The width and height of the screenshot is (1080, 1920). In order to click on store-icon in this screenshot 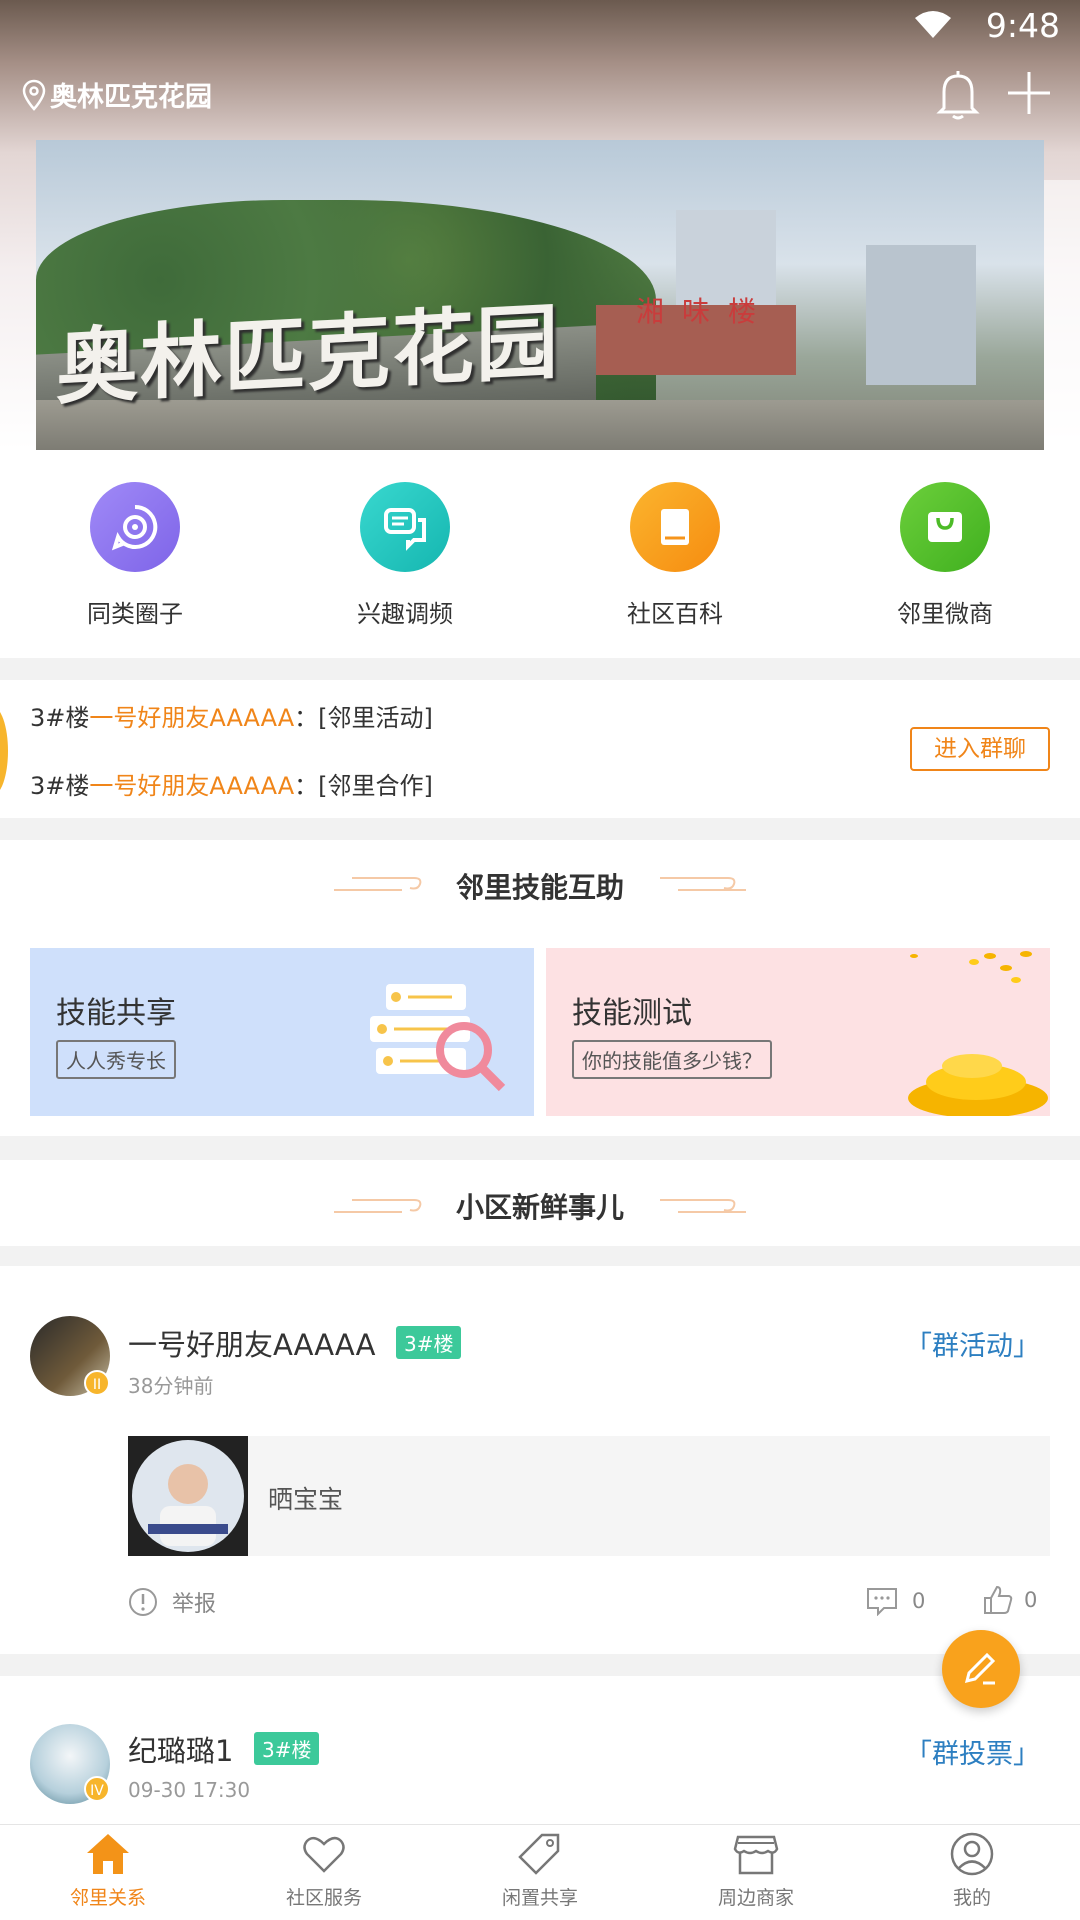, I will do `click(756, 1855)`.